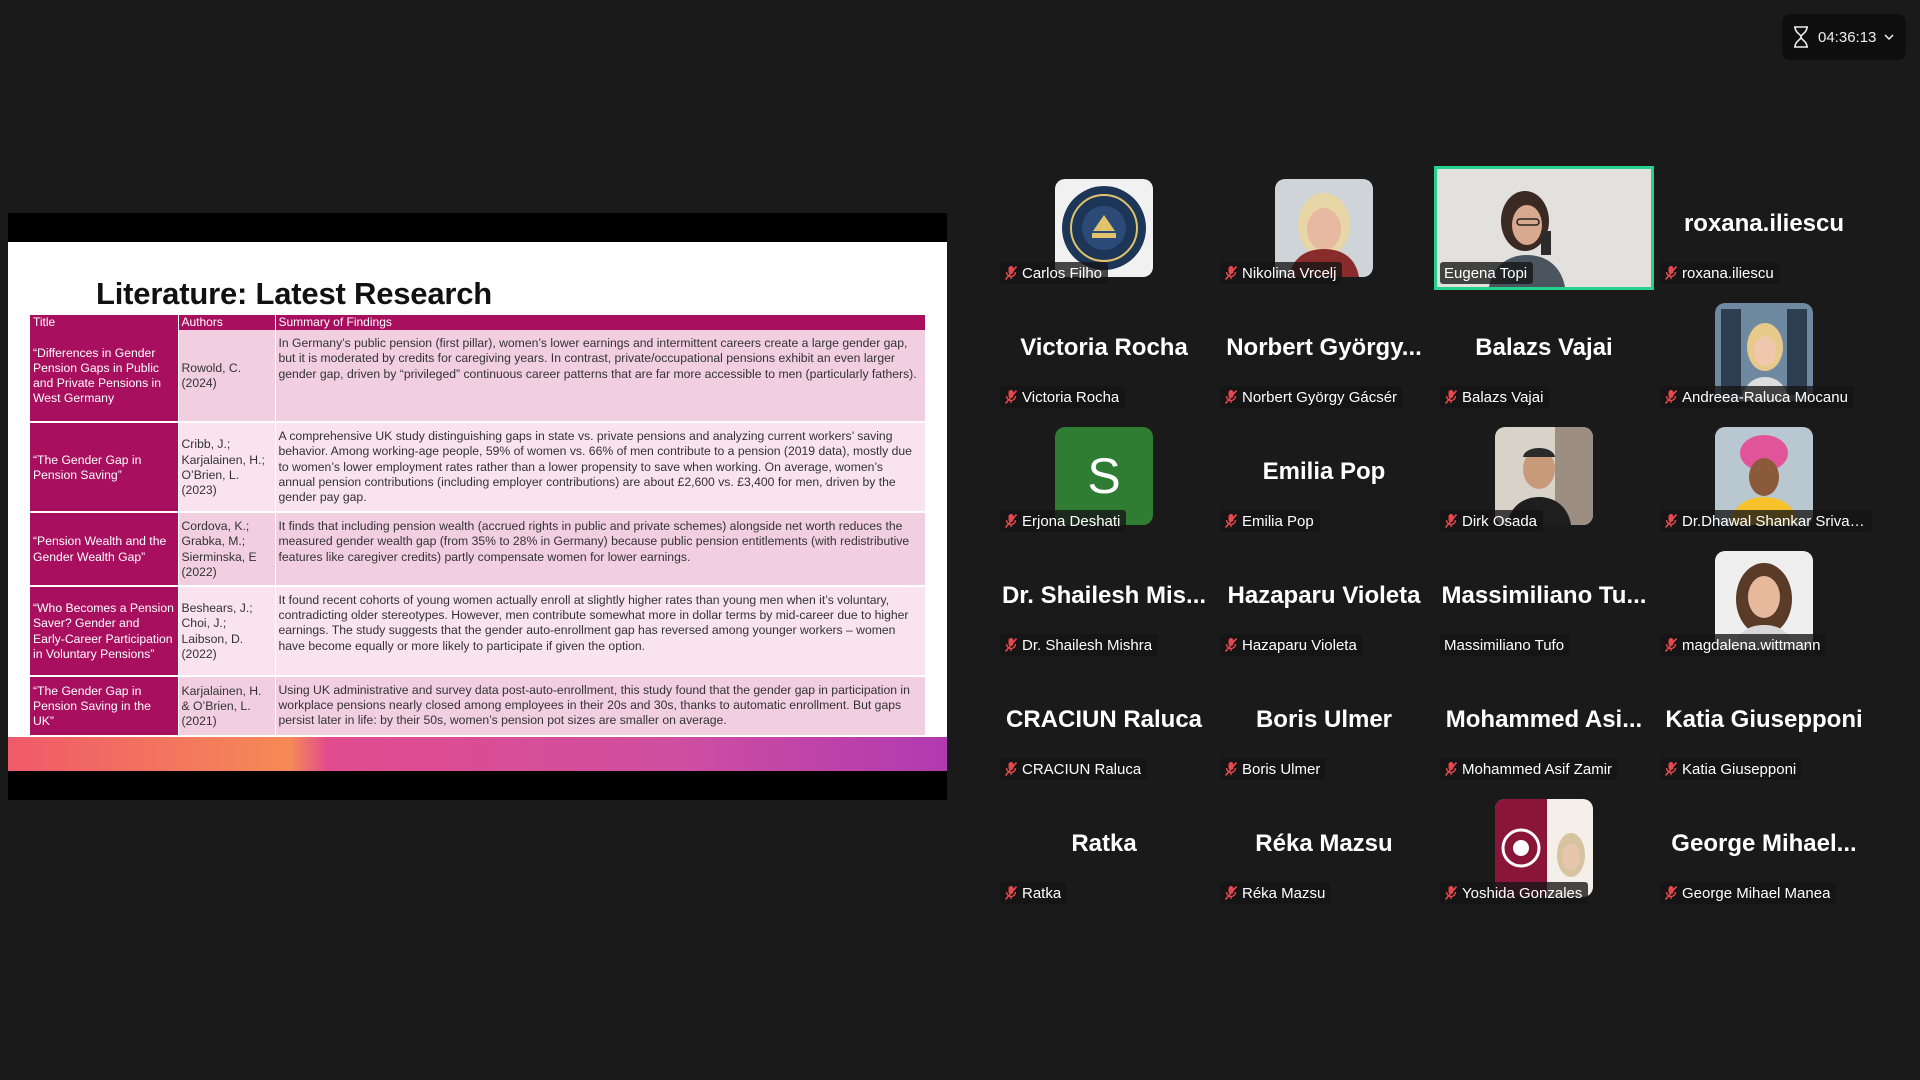 This screenshot has width=1920, height=1080. I want to click on participant-tile: George Mihael... George Mihael Manea, so click(1764, 848).